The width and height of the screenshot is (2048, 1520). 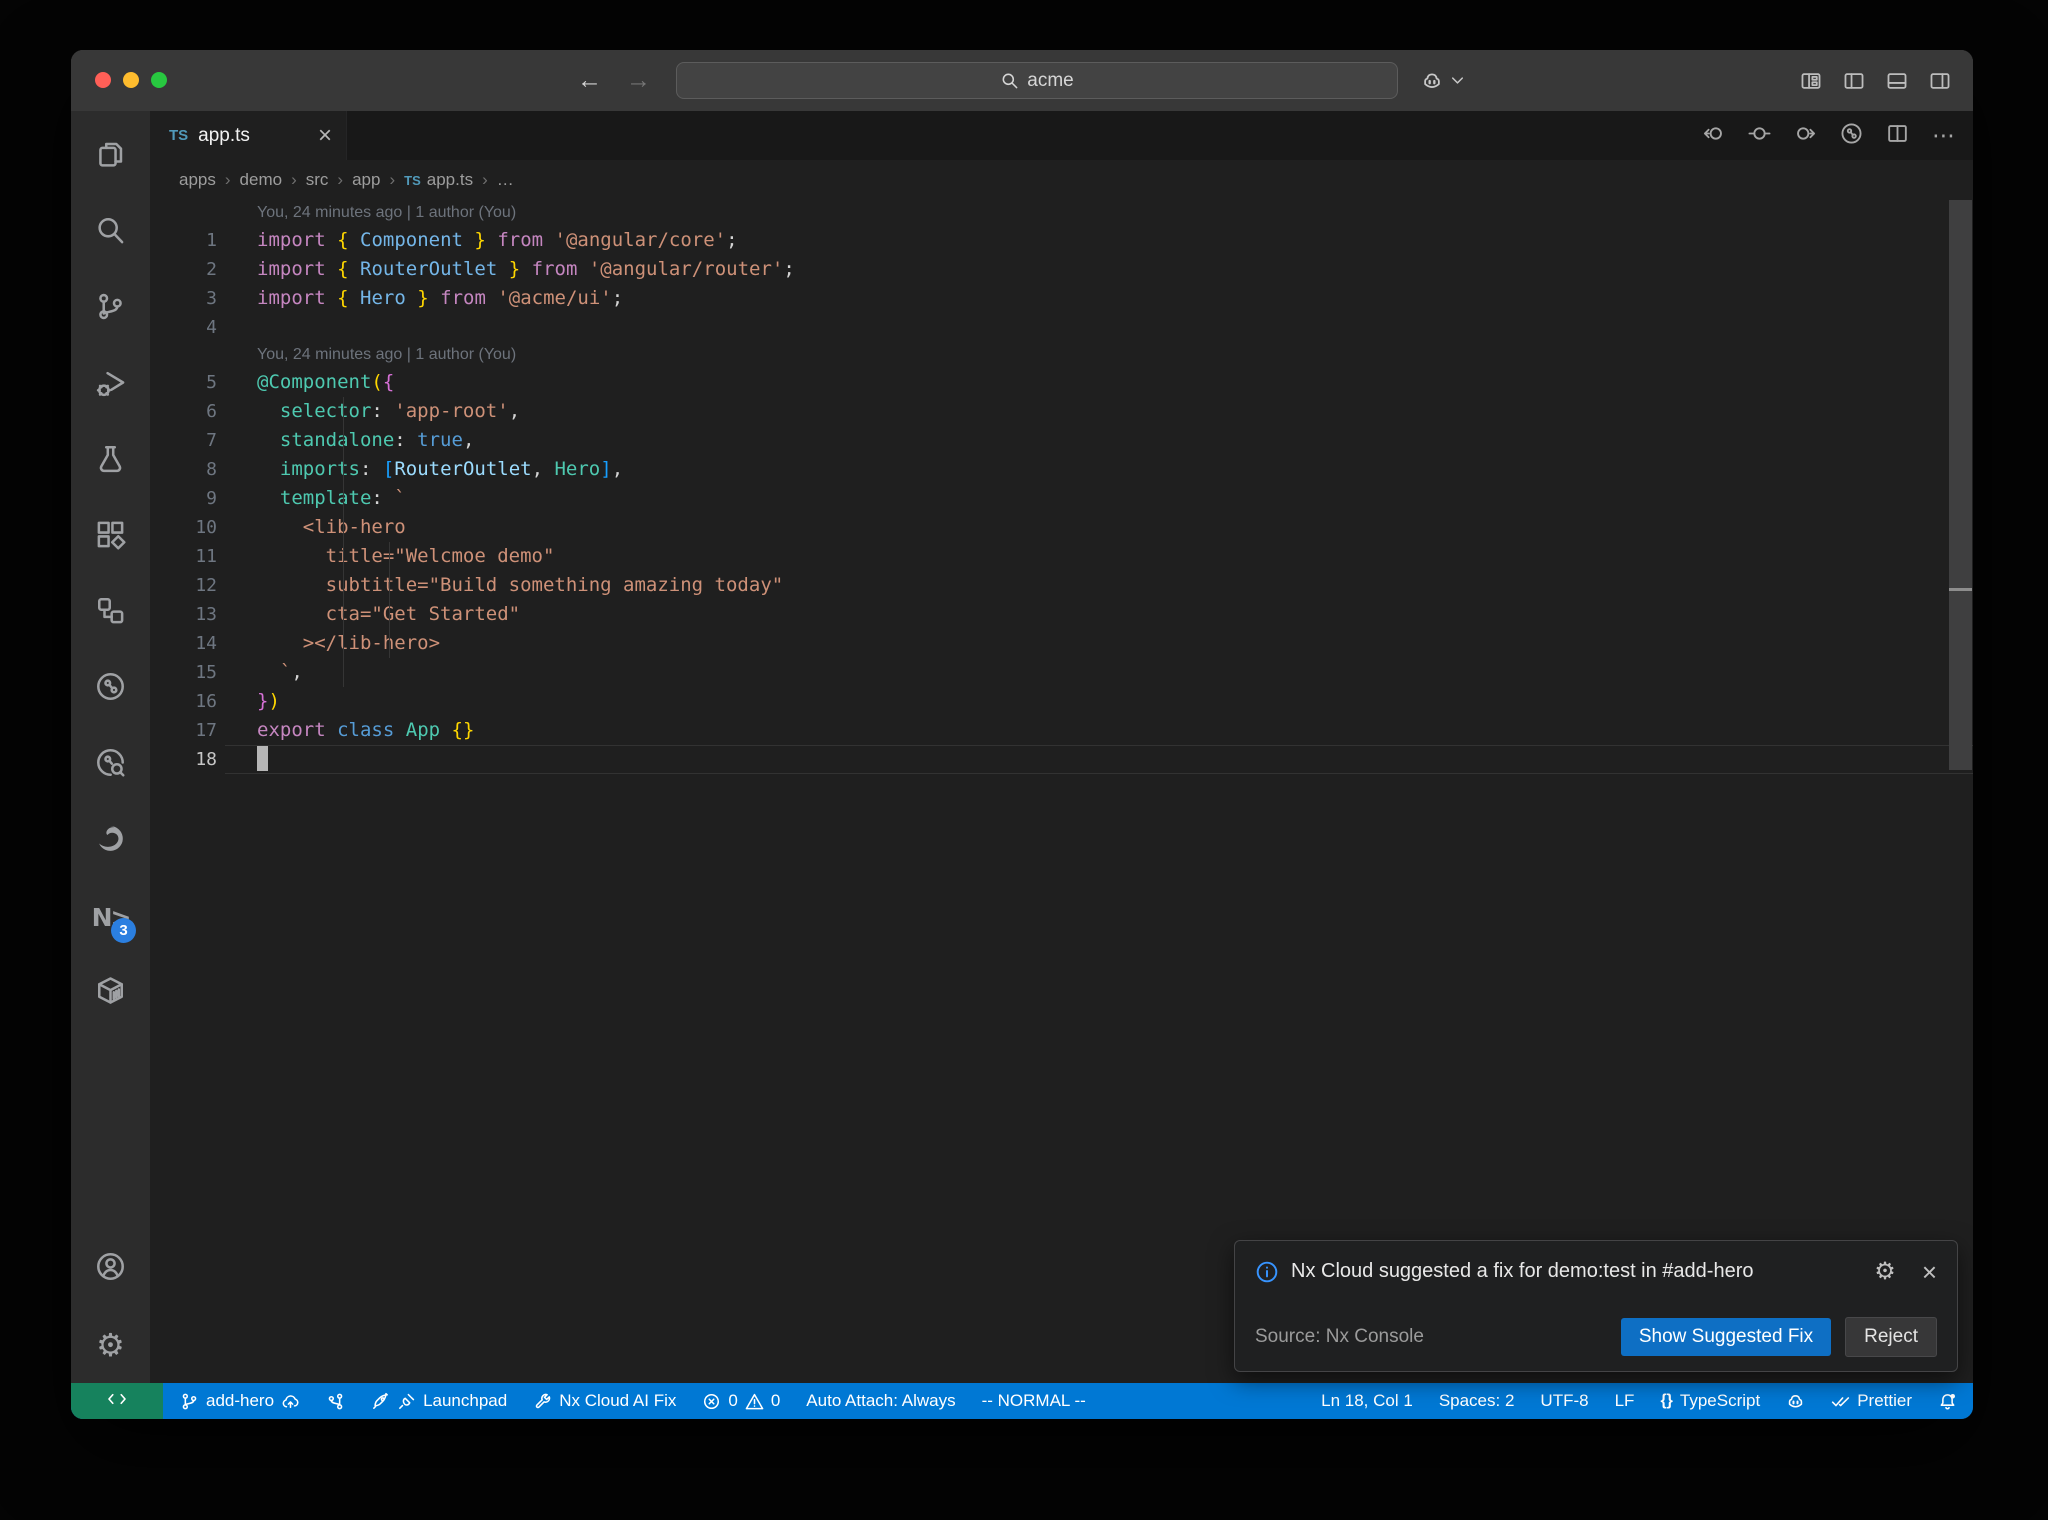 I want to click on statusbar-language-mode: {} TypeScript, so click(x=1710, y=1401).